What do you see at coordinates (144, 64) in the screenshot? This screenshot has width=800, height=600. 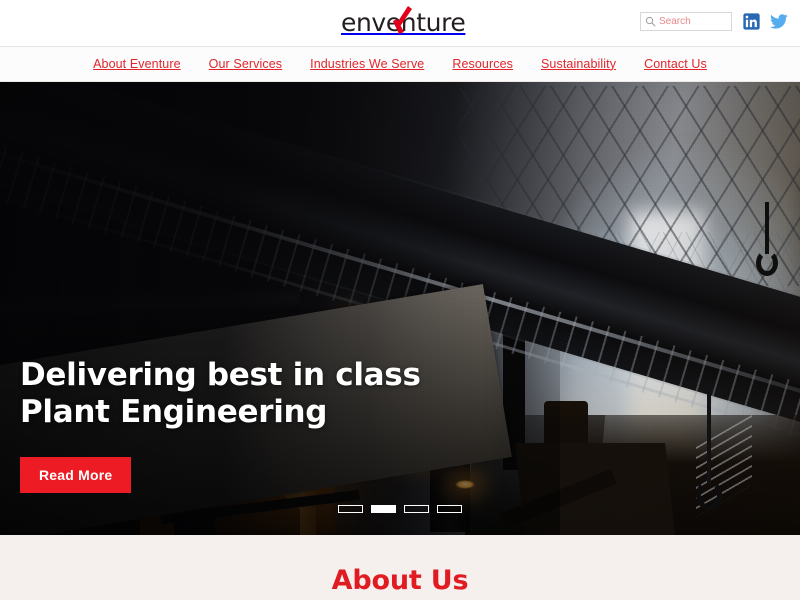 I see `nav-item-about-eventure: About Eventure` at bounding box center [144, 64].